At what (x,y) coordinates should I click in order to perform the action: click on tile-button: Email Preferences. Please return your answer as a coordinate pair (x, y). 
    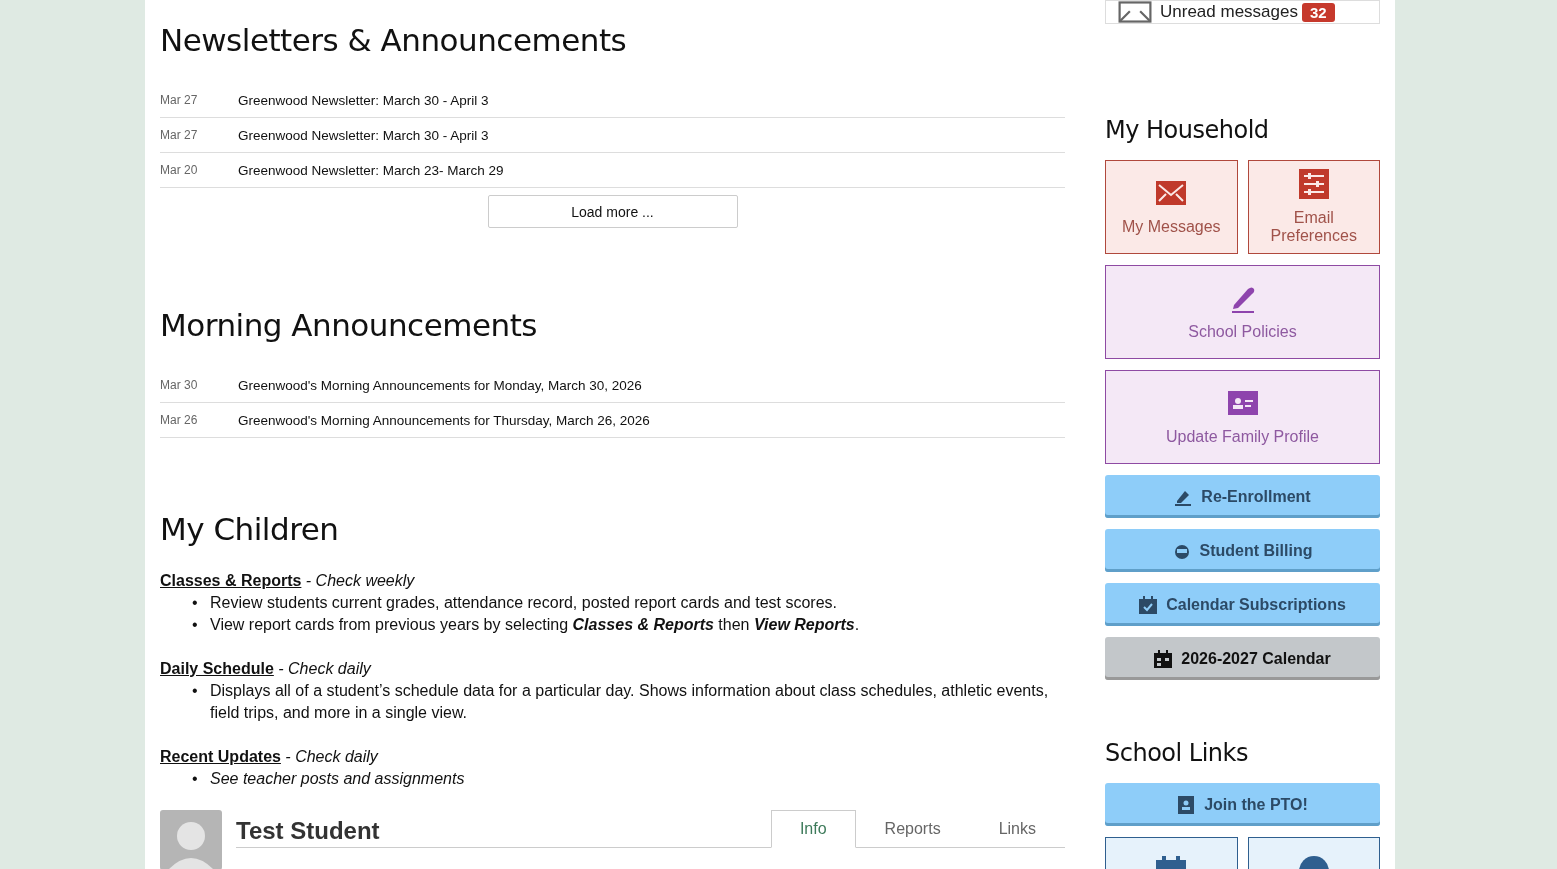
    Looking at the image, I should click on (1313, 207).